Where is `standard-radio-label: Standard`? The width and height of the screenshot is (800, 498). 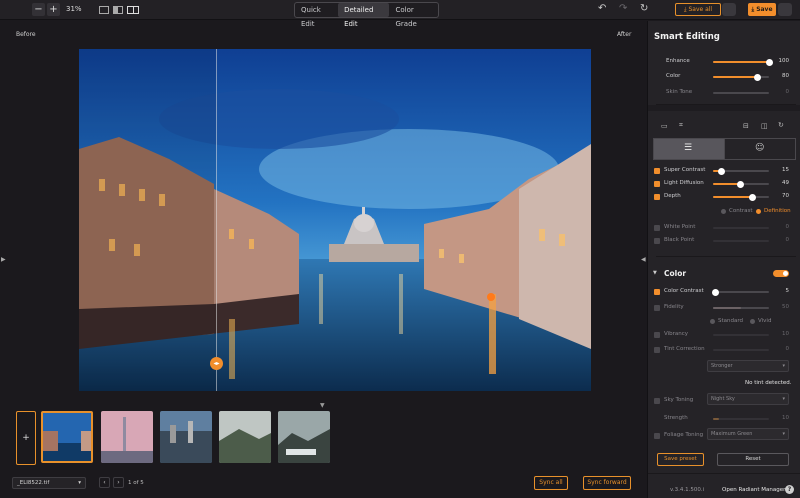 standard-radio-label: Standard is located at coordinates (731, 321).